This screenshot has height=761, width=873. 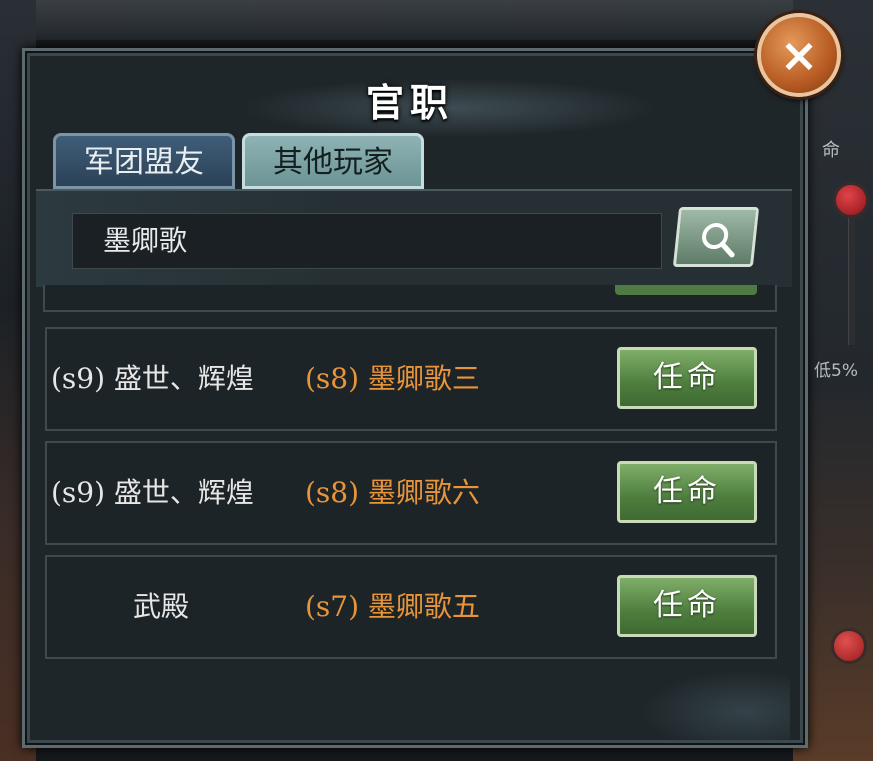 What do you see at coordinates (367, 241) in the screenshot?
I see `search-input: 墨卿歌` at bounding box center [367, 241].